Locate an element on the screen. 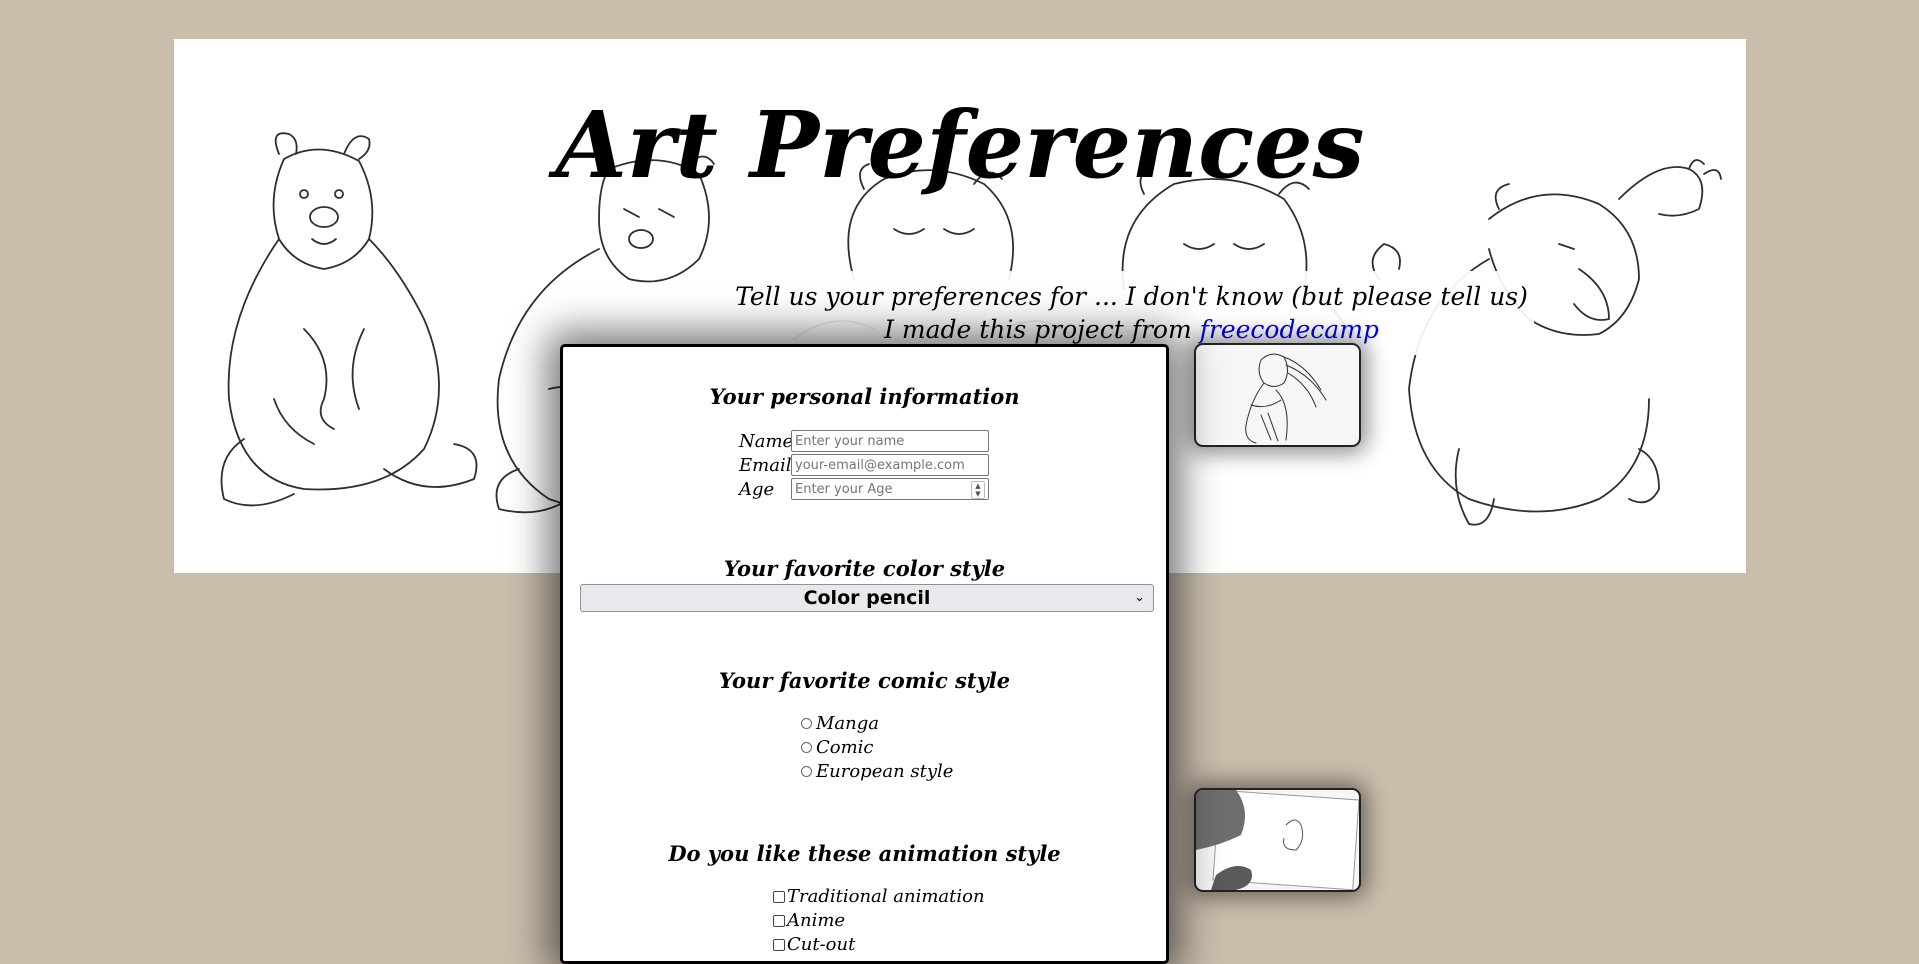 The image size is (1919, 964). comic-option-comic: Comic is located at coordinates (837, 747).